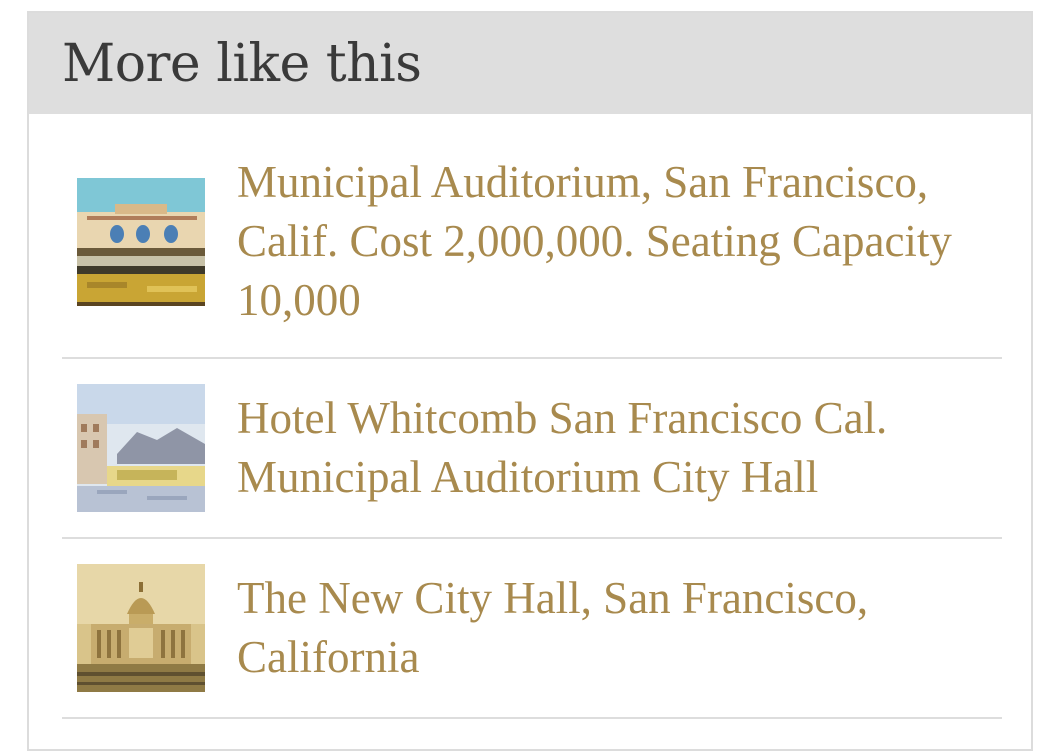 The width and height of the screenshot is (1047, 751). I want to click on city-hall-thumbnail, so click(141, 628).